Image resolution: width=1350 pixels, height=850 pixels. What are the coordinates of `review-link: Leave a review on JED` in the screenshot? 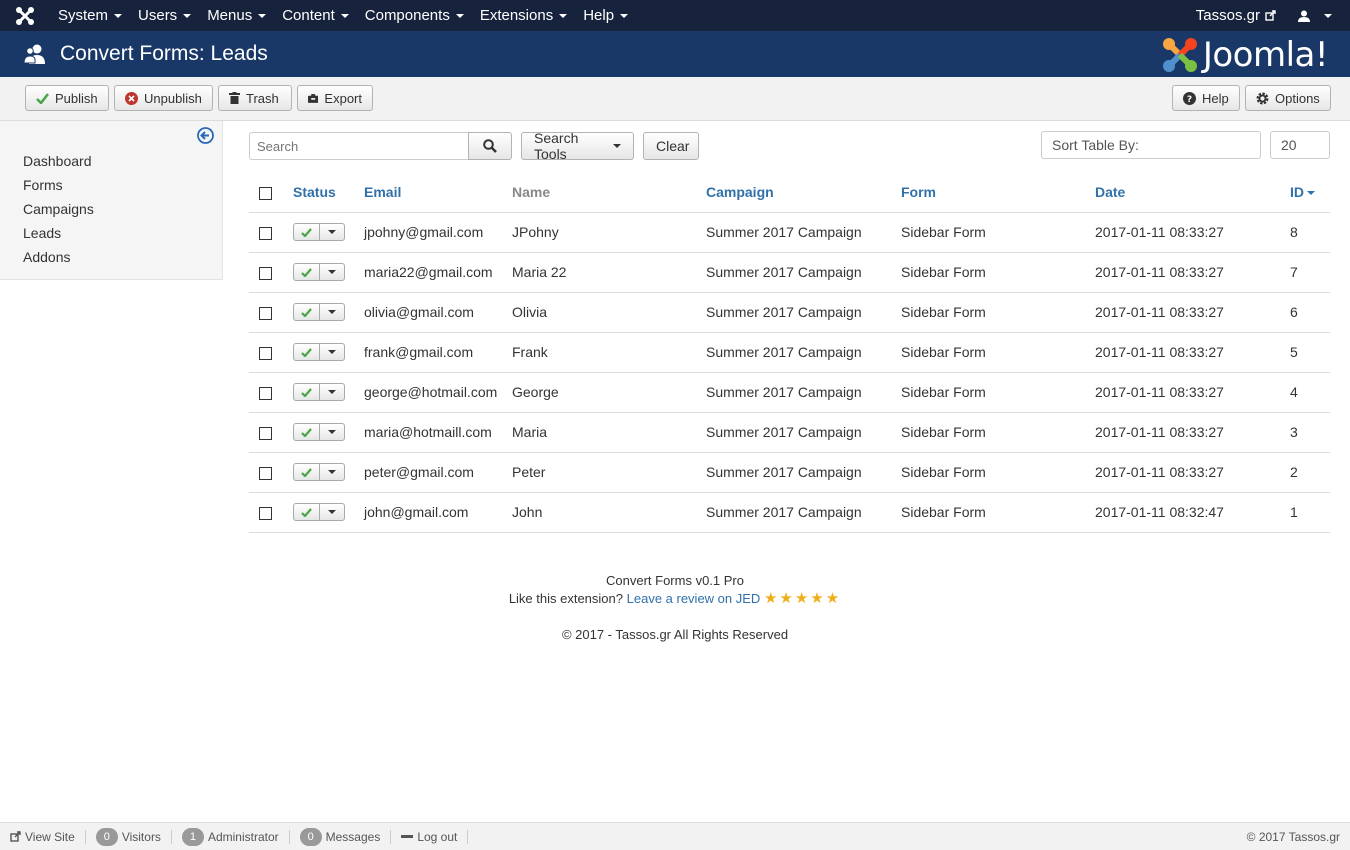 It's located at (694, 598).